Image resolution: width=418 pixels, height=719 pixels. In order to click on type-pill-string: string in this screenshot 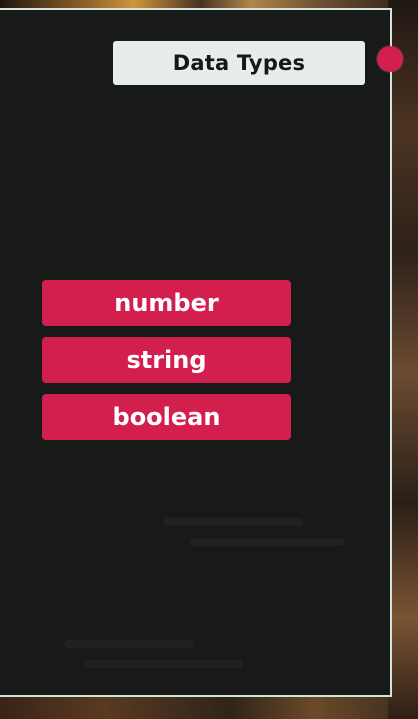, I will do `click(166, 360)`.